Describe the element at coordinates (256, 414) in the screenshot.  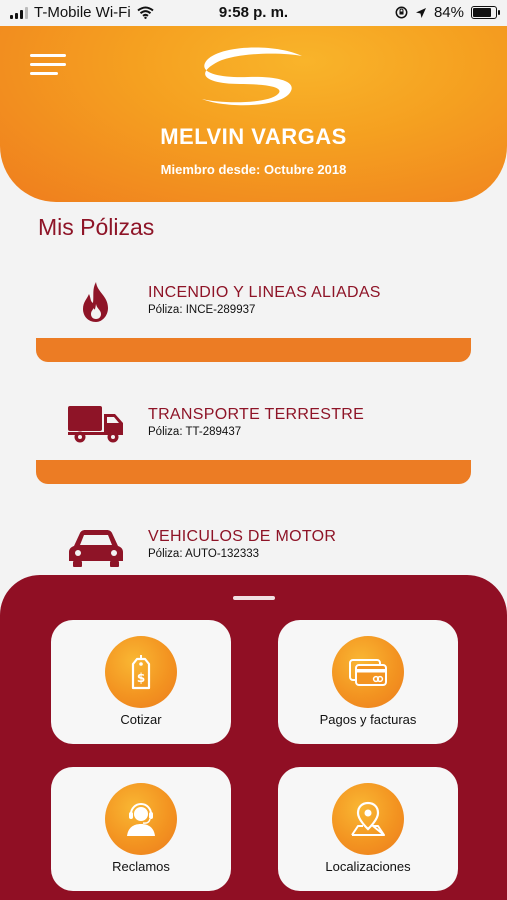
I see `policy-name: TRANSPORTE TERRESTRE` at that location.